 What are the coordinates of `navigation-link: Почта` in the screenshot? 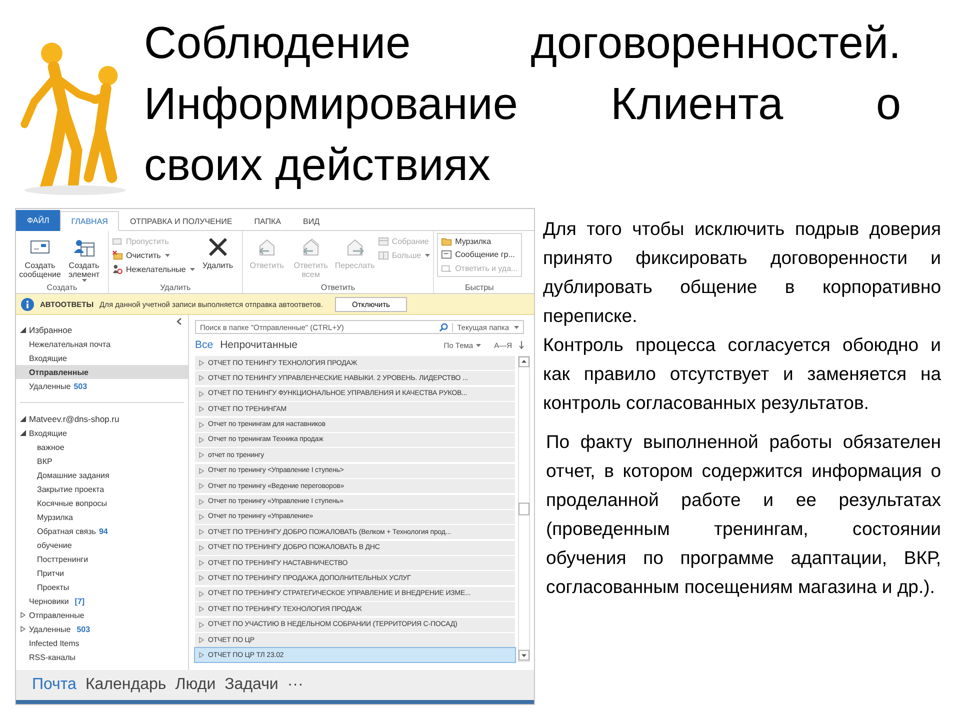 It's located at (54, 685).